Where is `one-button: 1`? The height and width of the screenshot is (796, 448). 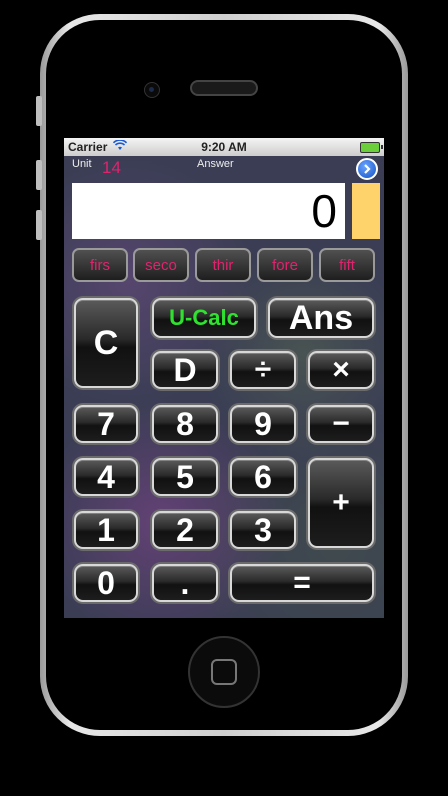 one-button: 1 is located at coordinates (106, 530).